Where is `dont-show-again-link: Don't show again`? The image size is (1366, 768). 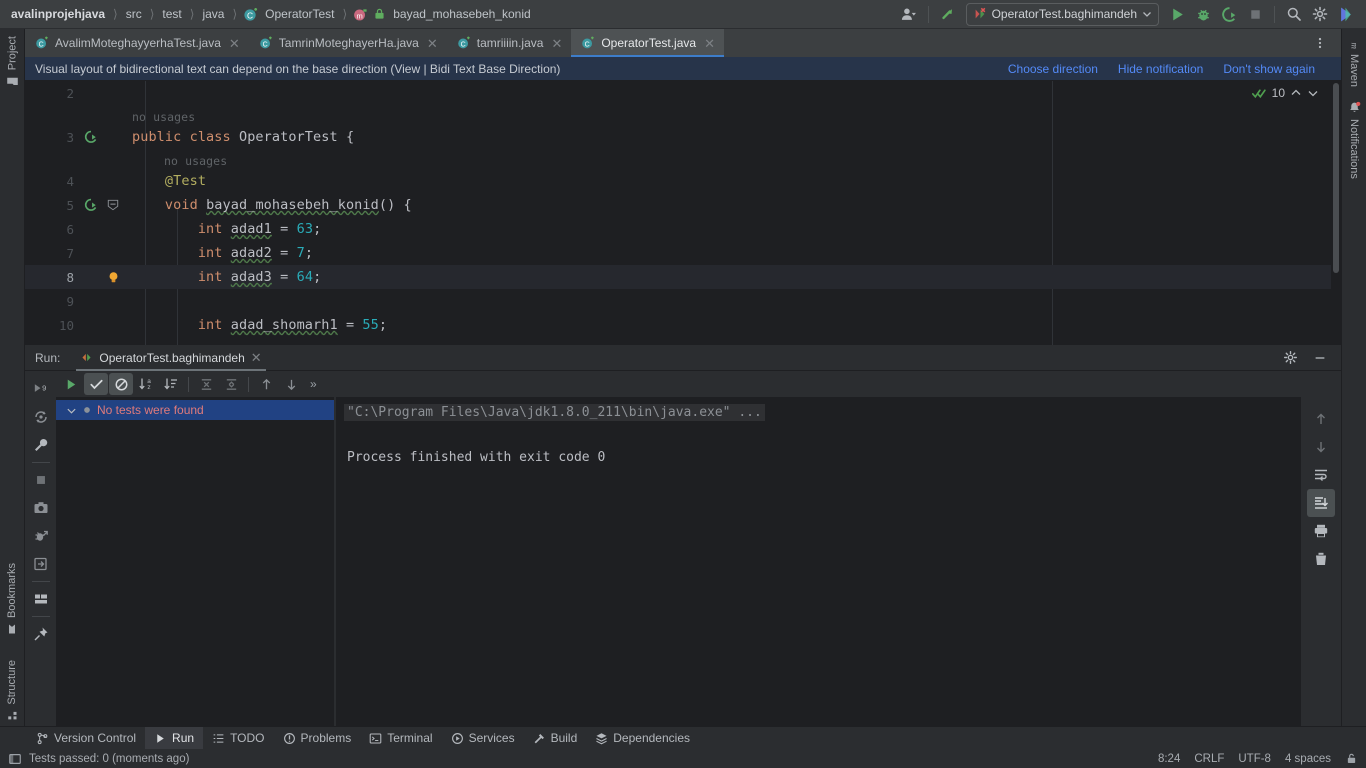
dont-show-again-link: Don't show again is located at coordinates (1269, 69).